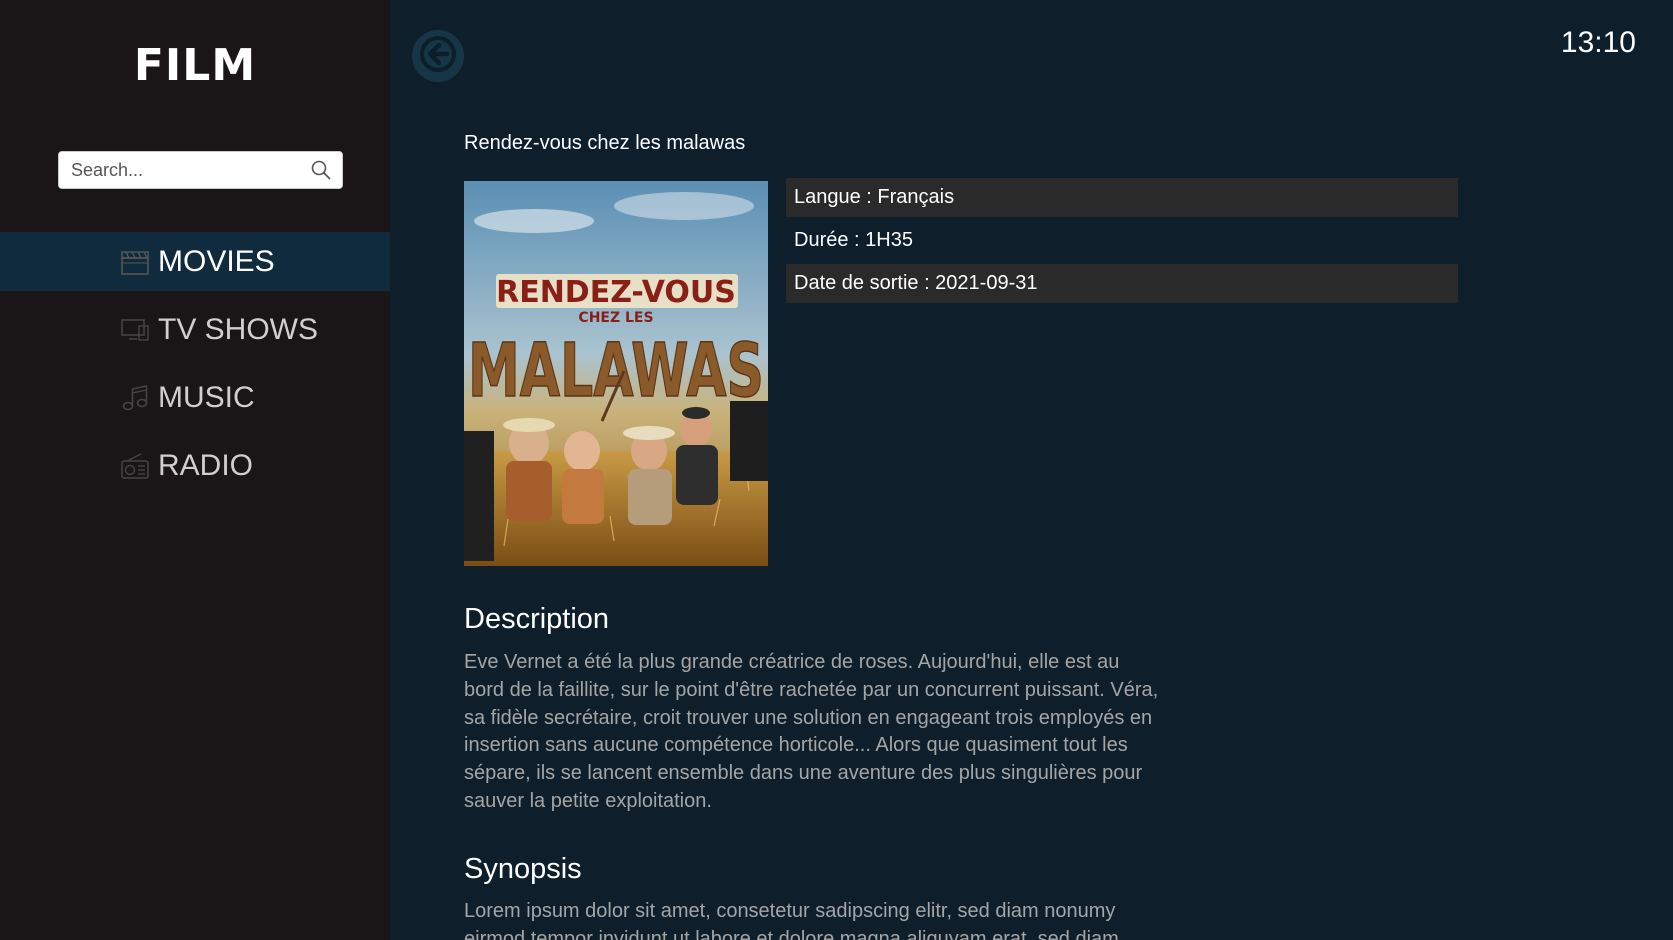  Describe the element at coordinates (321, 170) in the screenshot. I see `search-icon` at that location.